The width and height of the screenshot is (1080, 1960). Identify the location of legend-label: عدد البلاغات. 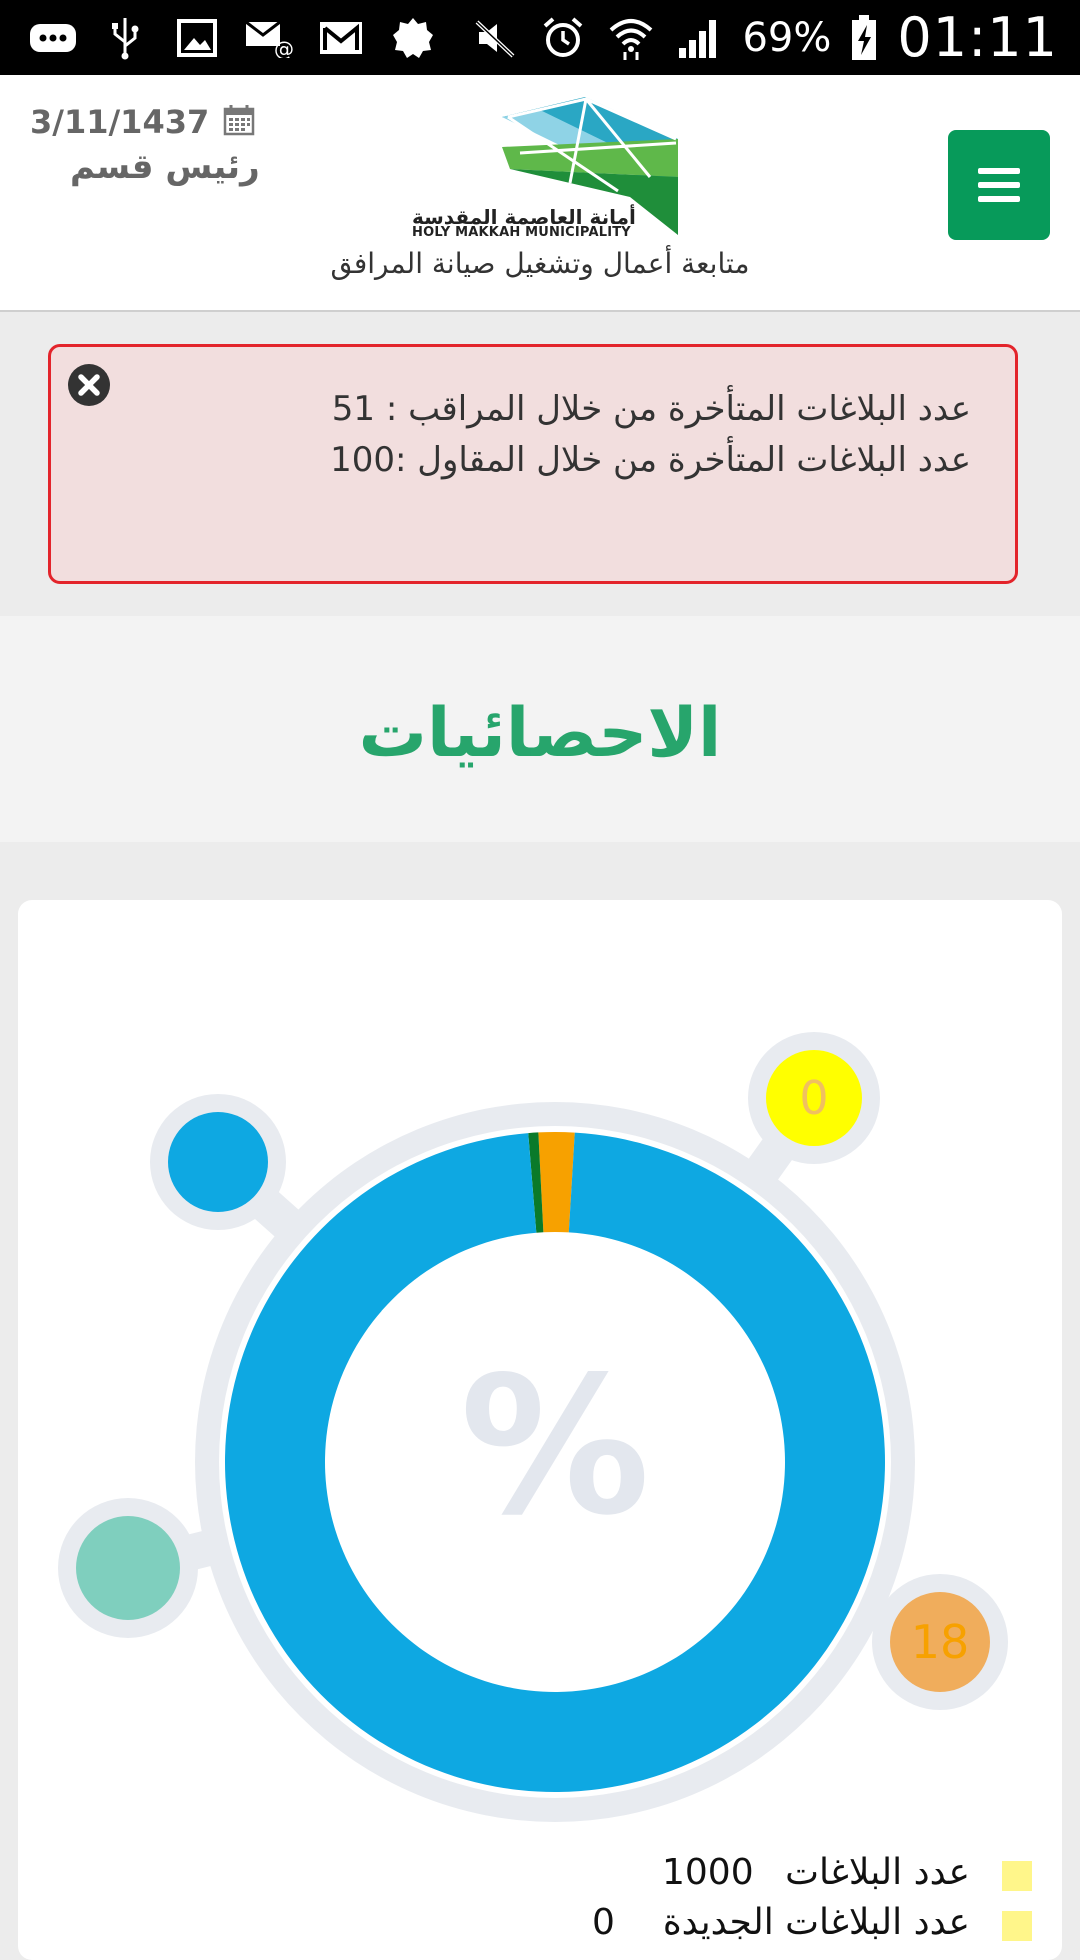
(877, 1872).